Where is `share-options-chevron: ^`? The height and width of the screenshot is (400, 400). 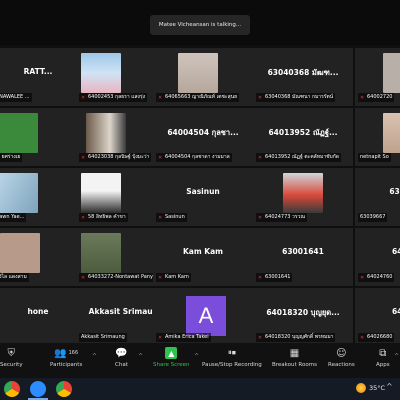 share-options-chevron: ^ is located at coordinates (196, 356).